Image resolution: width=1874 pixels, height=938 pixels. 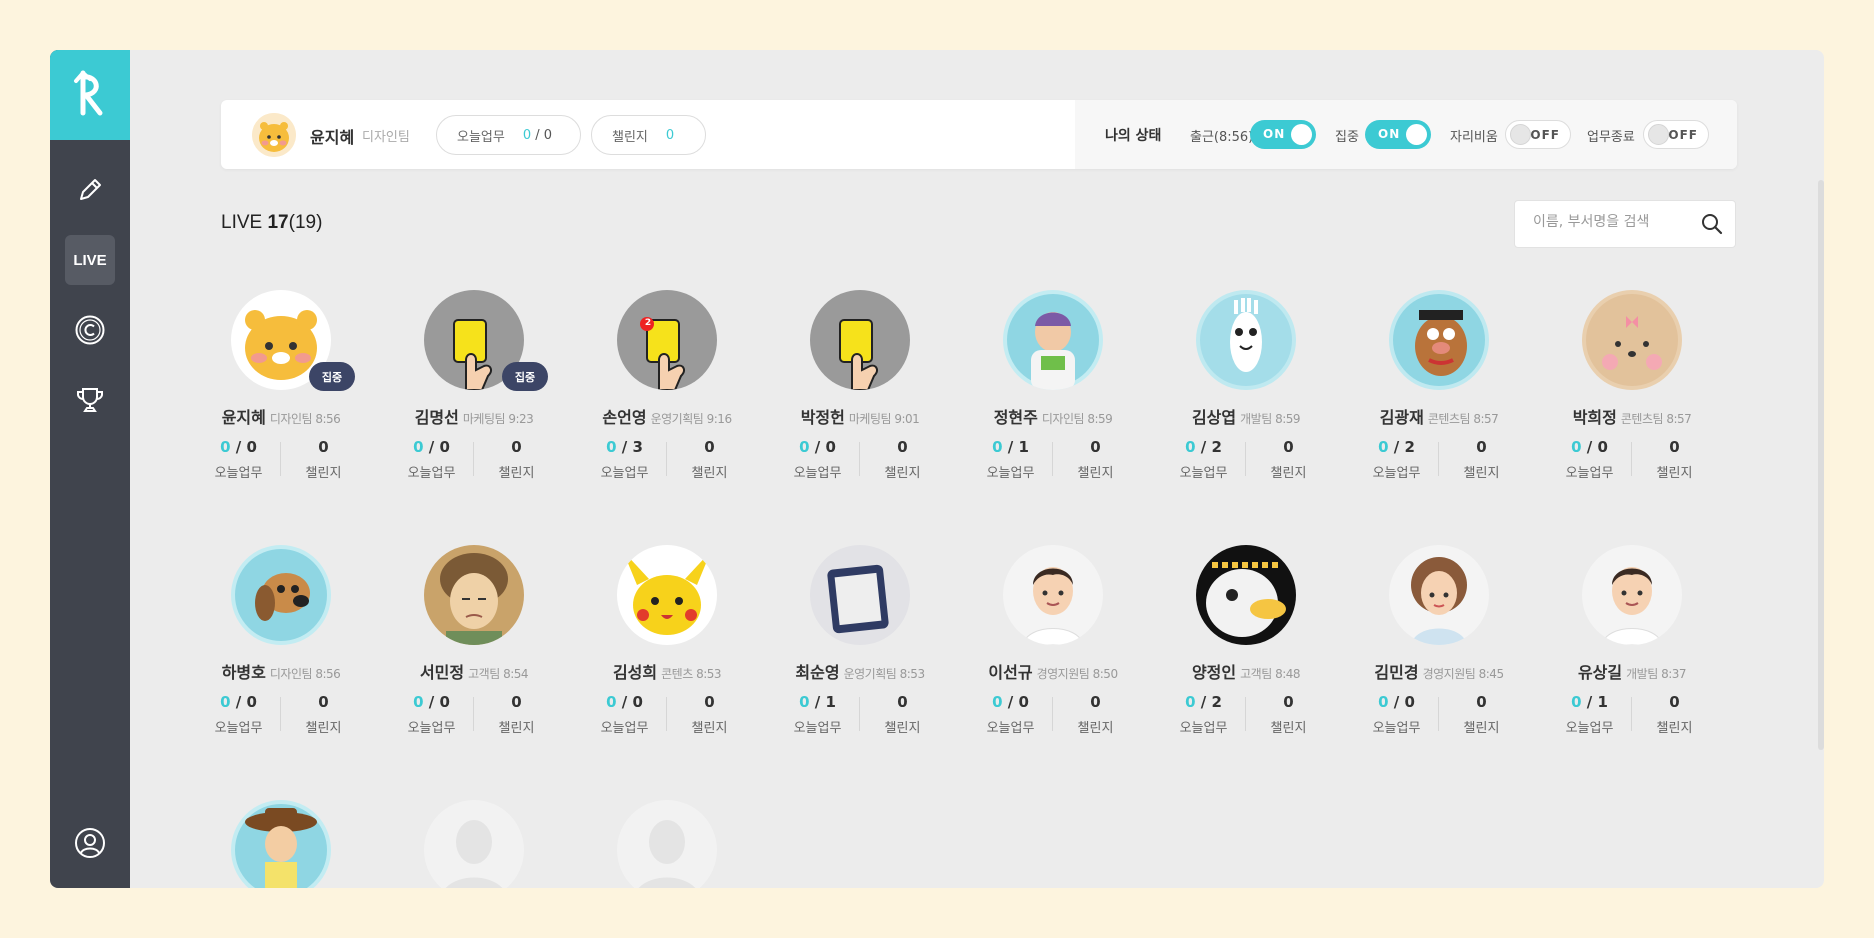 I want to click on member-card: 김민경 경영지원팀 8:45 0 / 0 0 오늘업무 챌린지, so click(x=1439, y=655).